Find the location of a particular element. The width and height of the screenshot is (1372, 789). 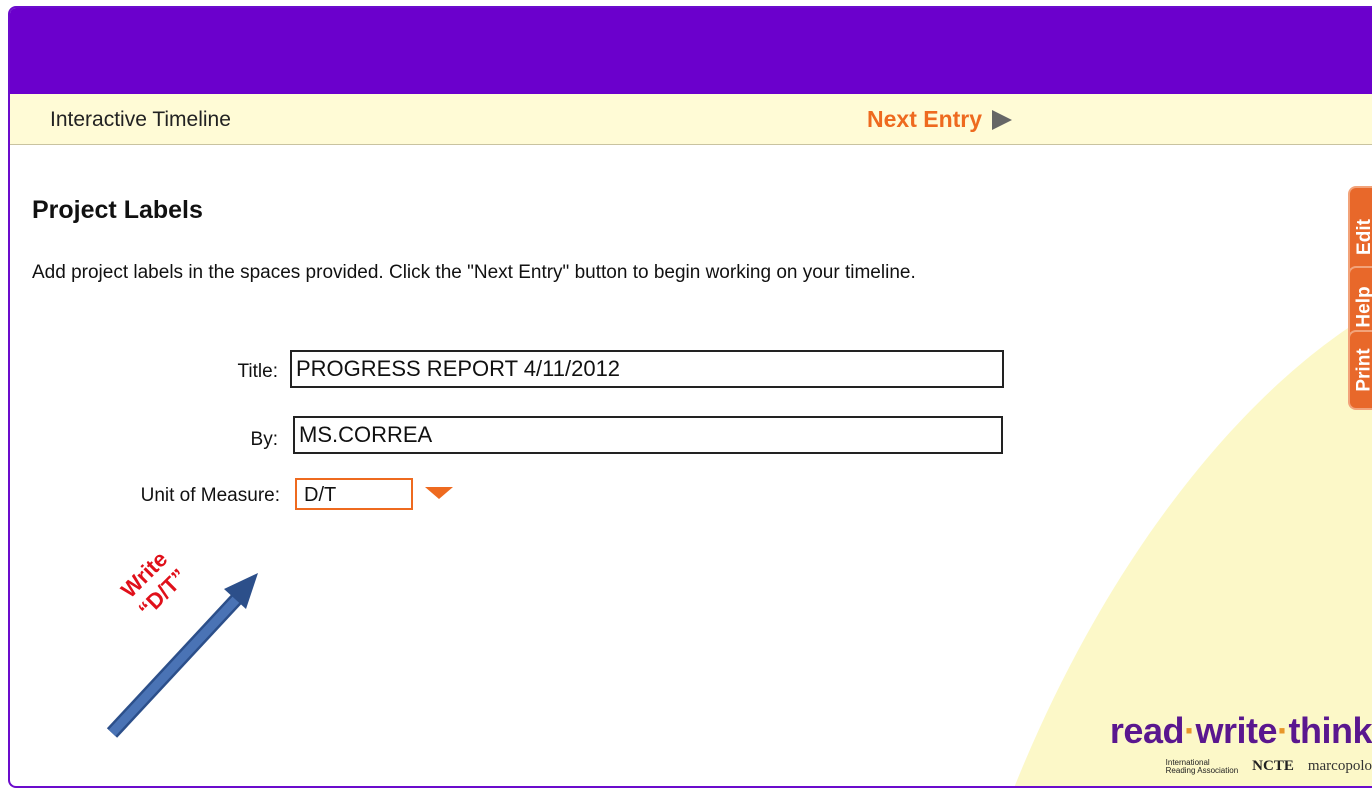

nav-bar: Interactive Timeline Next Entry is located at coordinates (691, 119).